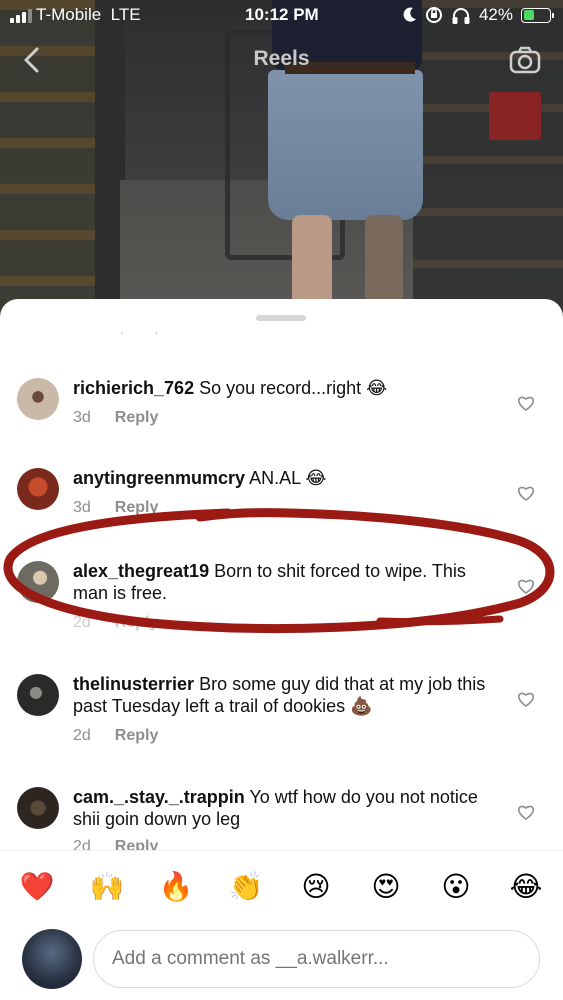 Image resolution: width=563 pixels, height=1000 pixels. Describe the element at coordinates (526, 887) in the screenshot. I see `tears-of-joy-emoji-icon: 😂` at that location.